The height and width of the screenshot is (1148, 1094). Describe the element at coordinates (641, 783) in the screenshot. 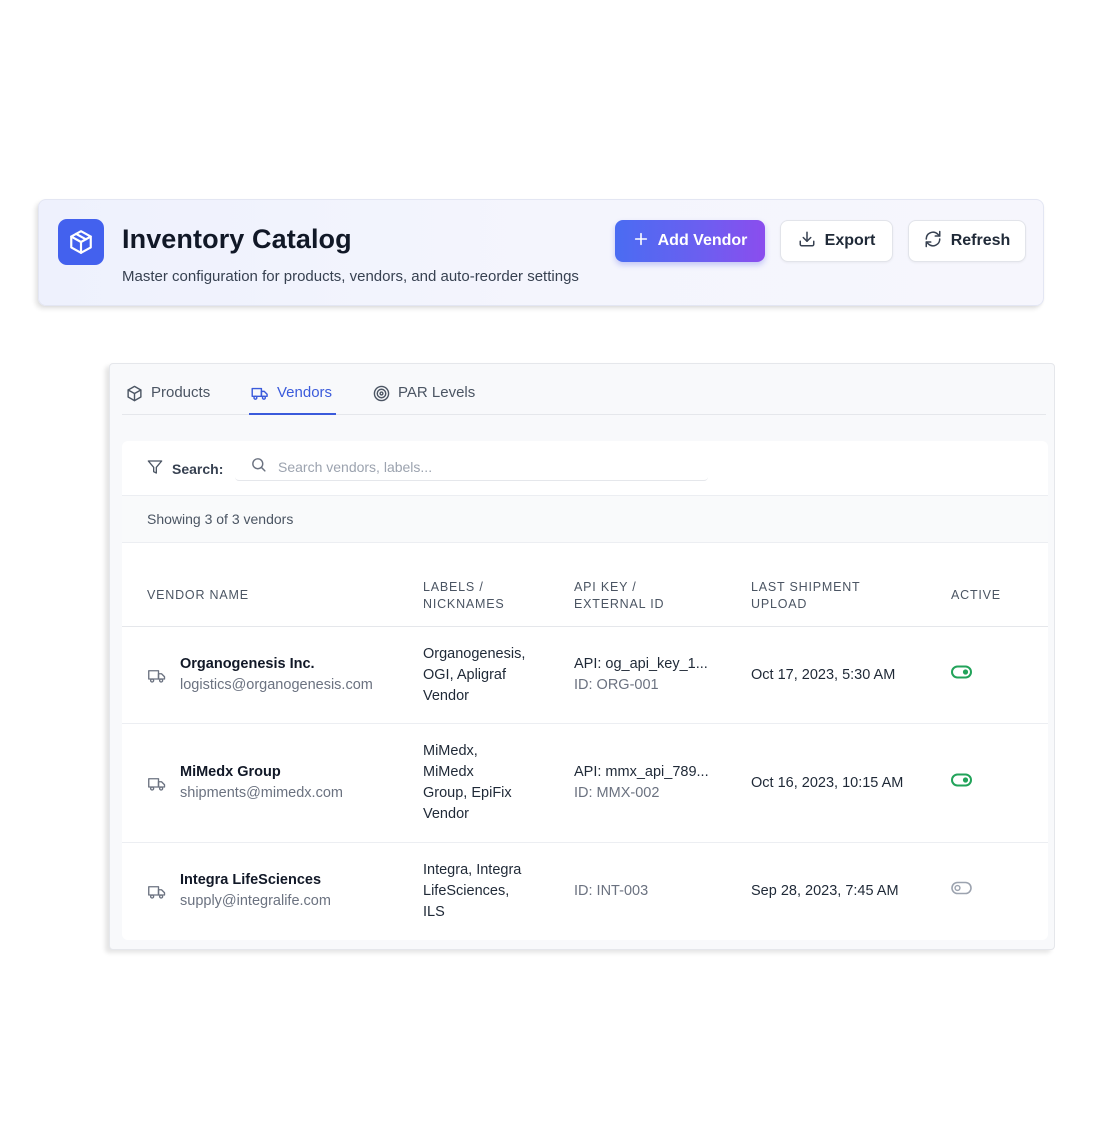

I see `vendor-api-info: API: mmx_api_789... ID: MMX-002` at that location.